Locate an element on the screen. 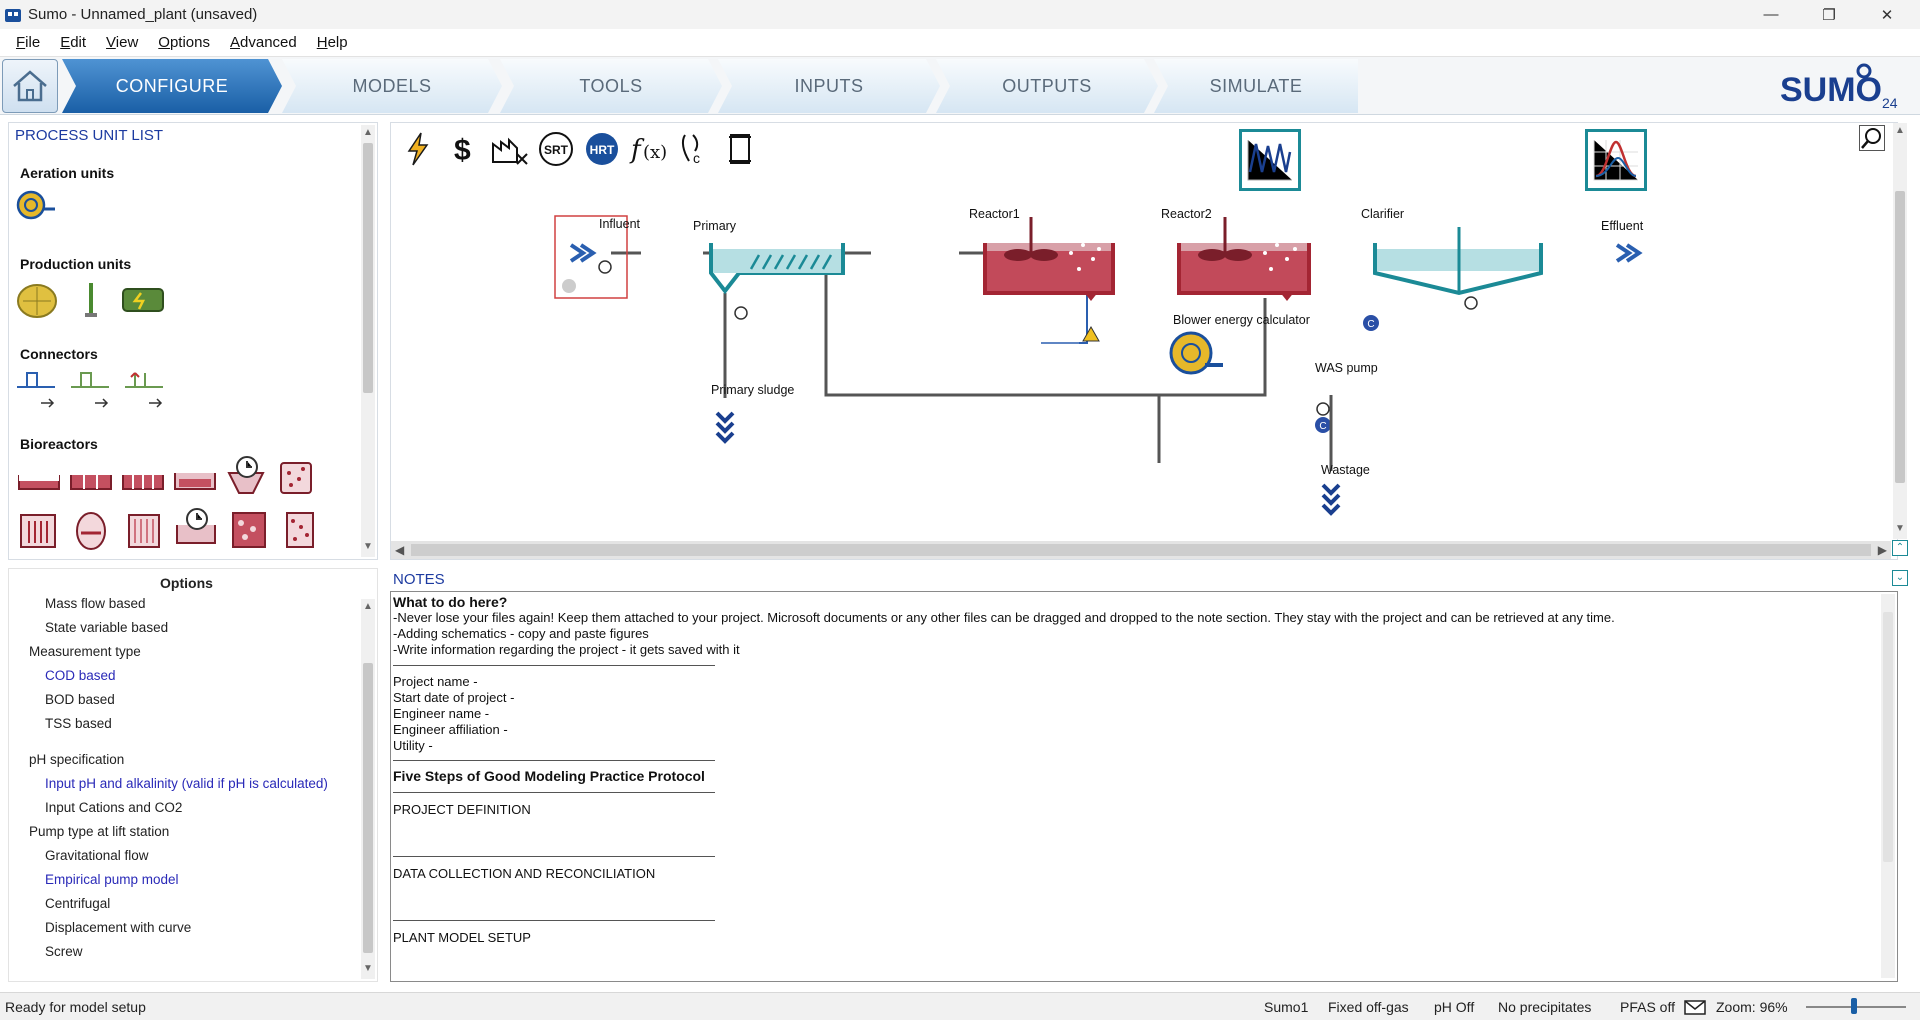 Image resolution: width=1920 pixels, height=1020 pixels. process-unit-list-header: PROCESS UNIT LIST is located at coordinates (89, 135).